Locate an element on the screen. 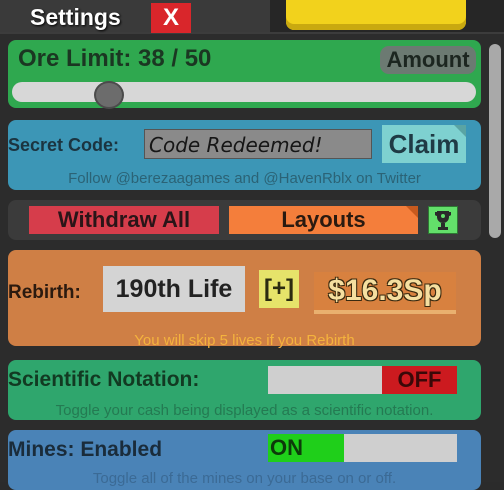 This screenshot has height=490, width=504. layouts-corner-decoration is located at coordinates (412, 212).